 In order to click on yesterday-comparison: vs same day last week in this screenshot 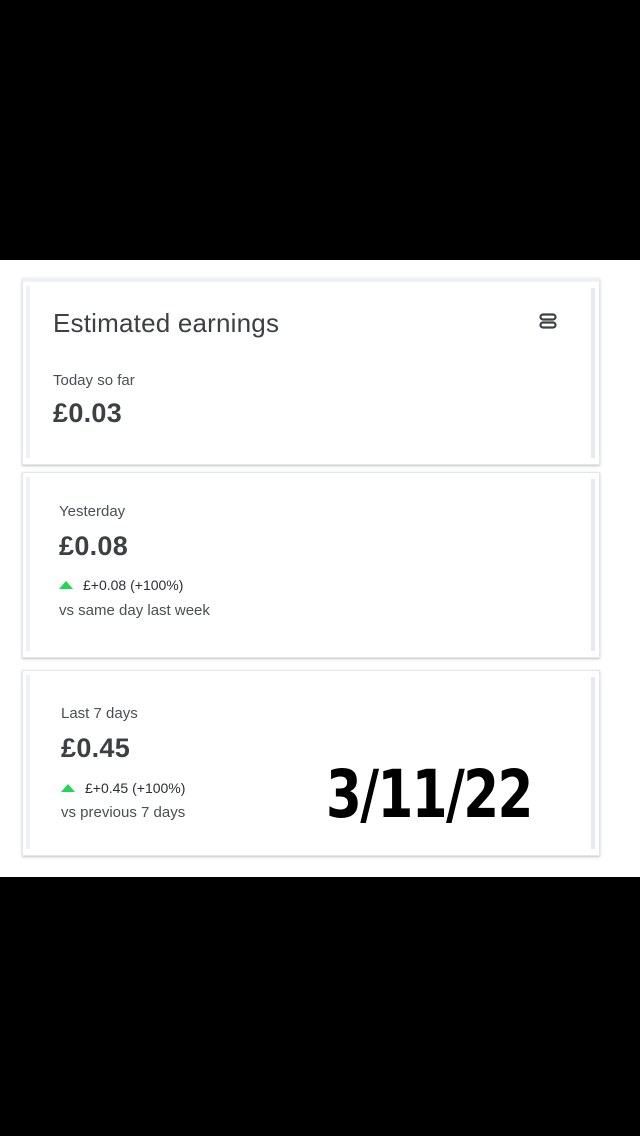, I will do `click(134, 610)`.